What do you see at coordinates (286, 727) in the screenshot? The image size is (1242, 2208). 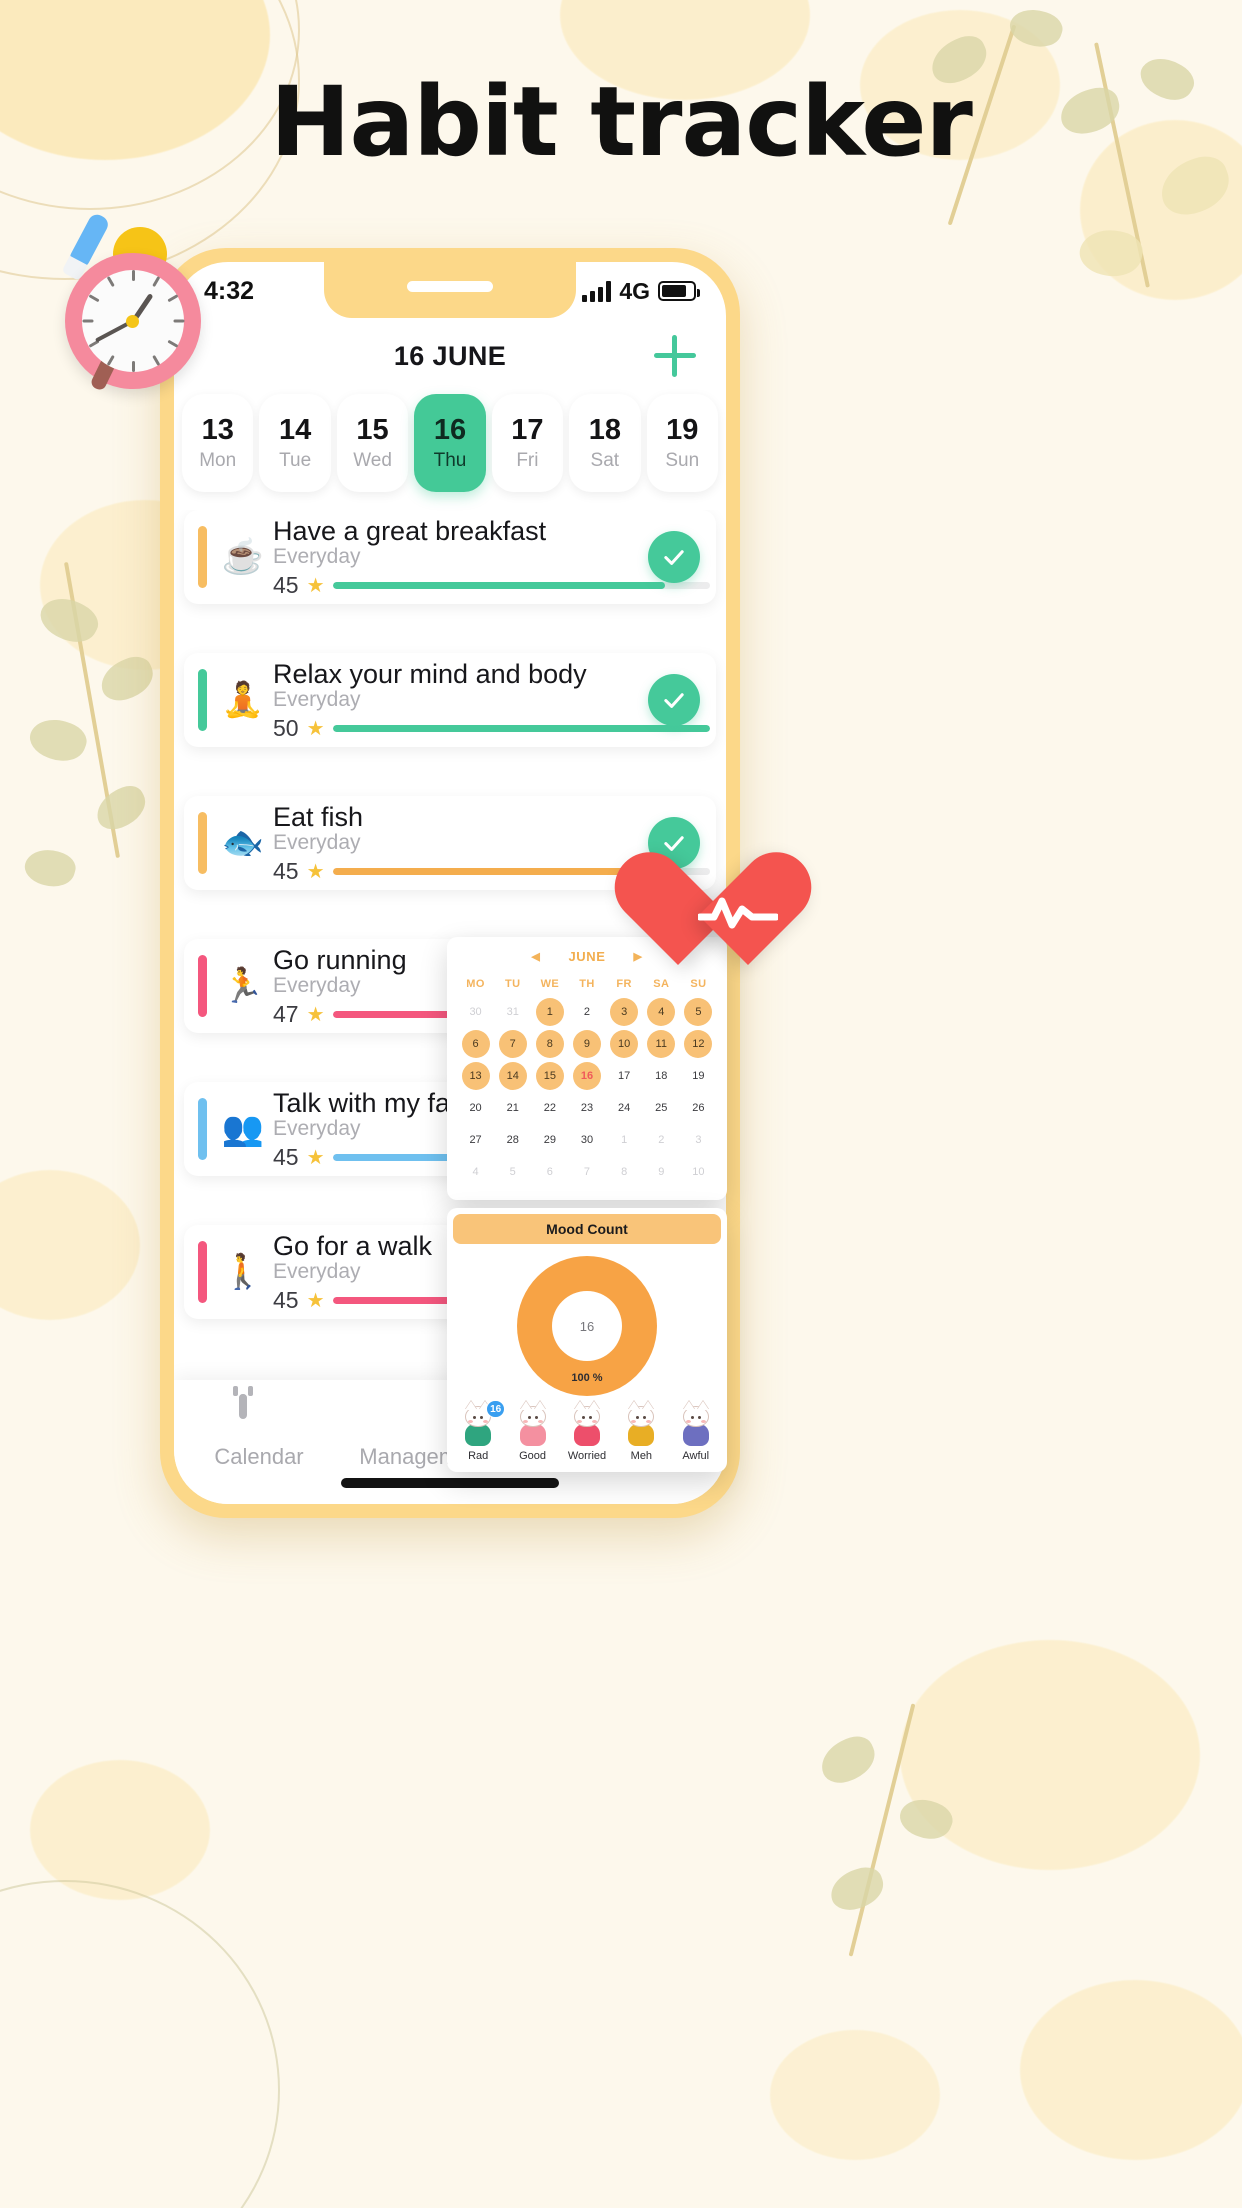 I see `habit-score: 50` at bounding box center [286, 727].